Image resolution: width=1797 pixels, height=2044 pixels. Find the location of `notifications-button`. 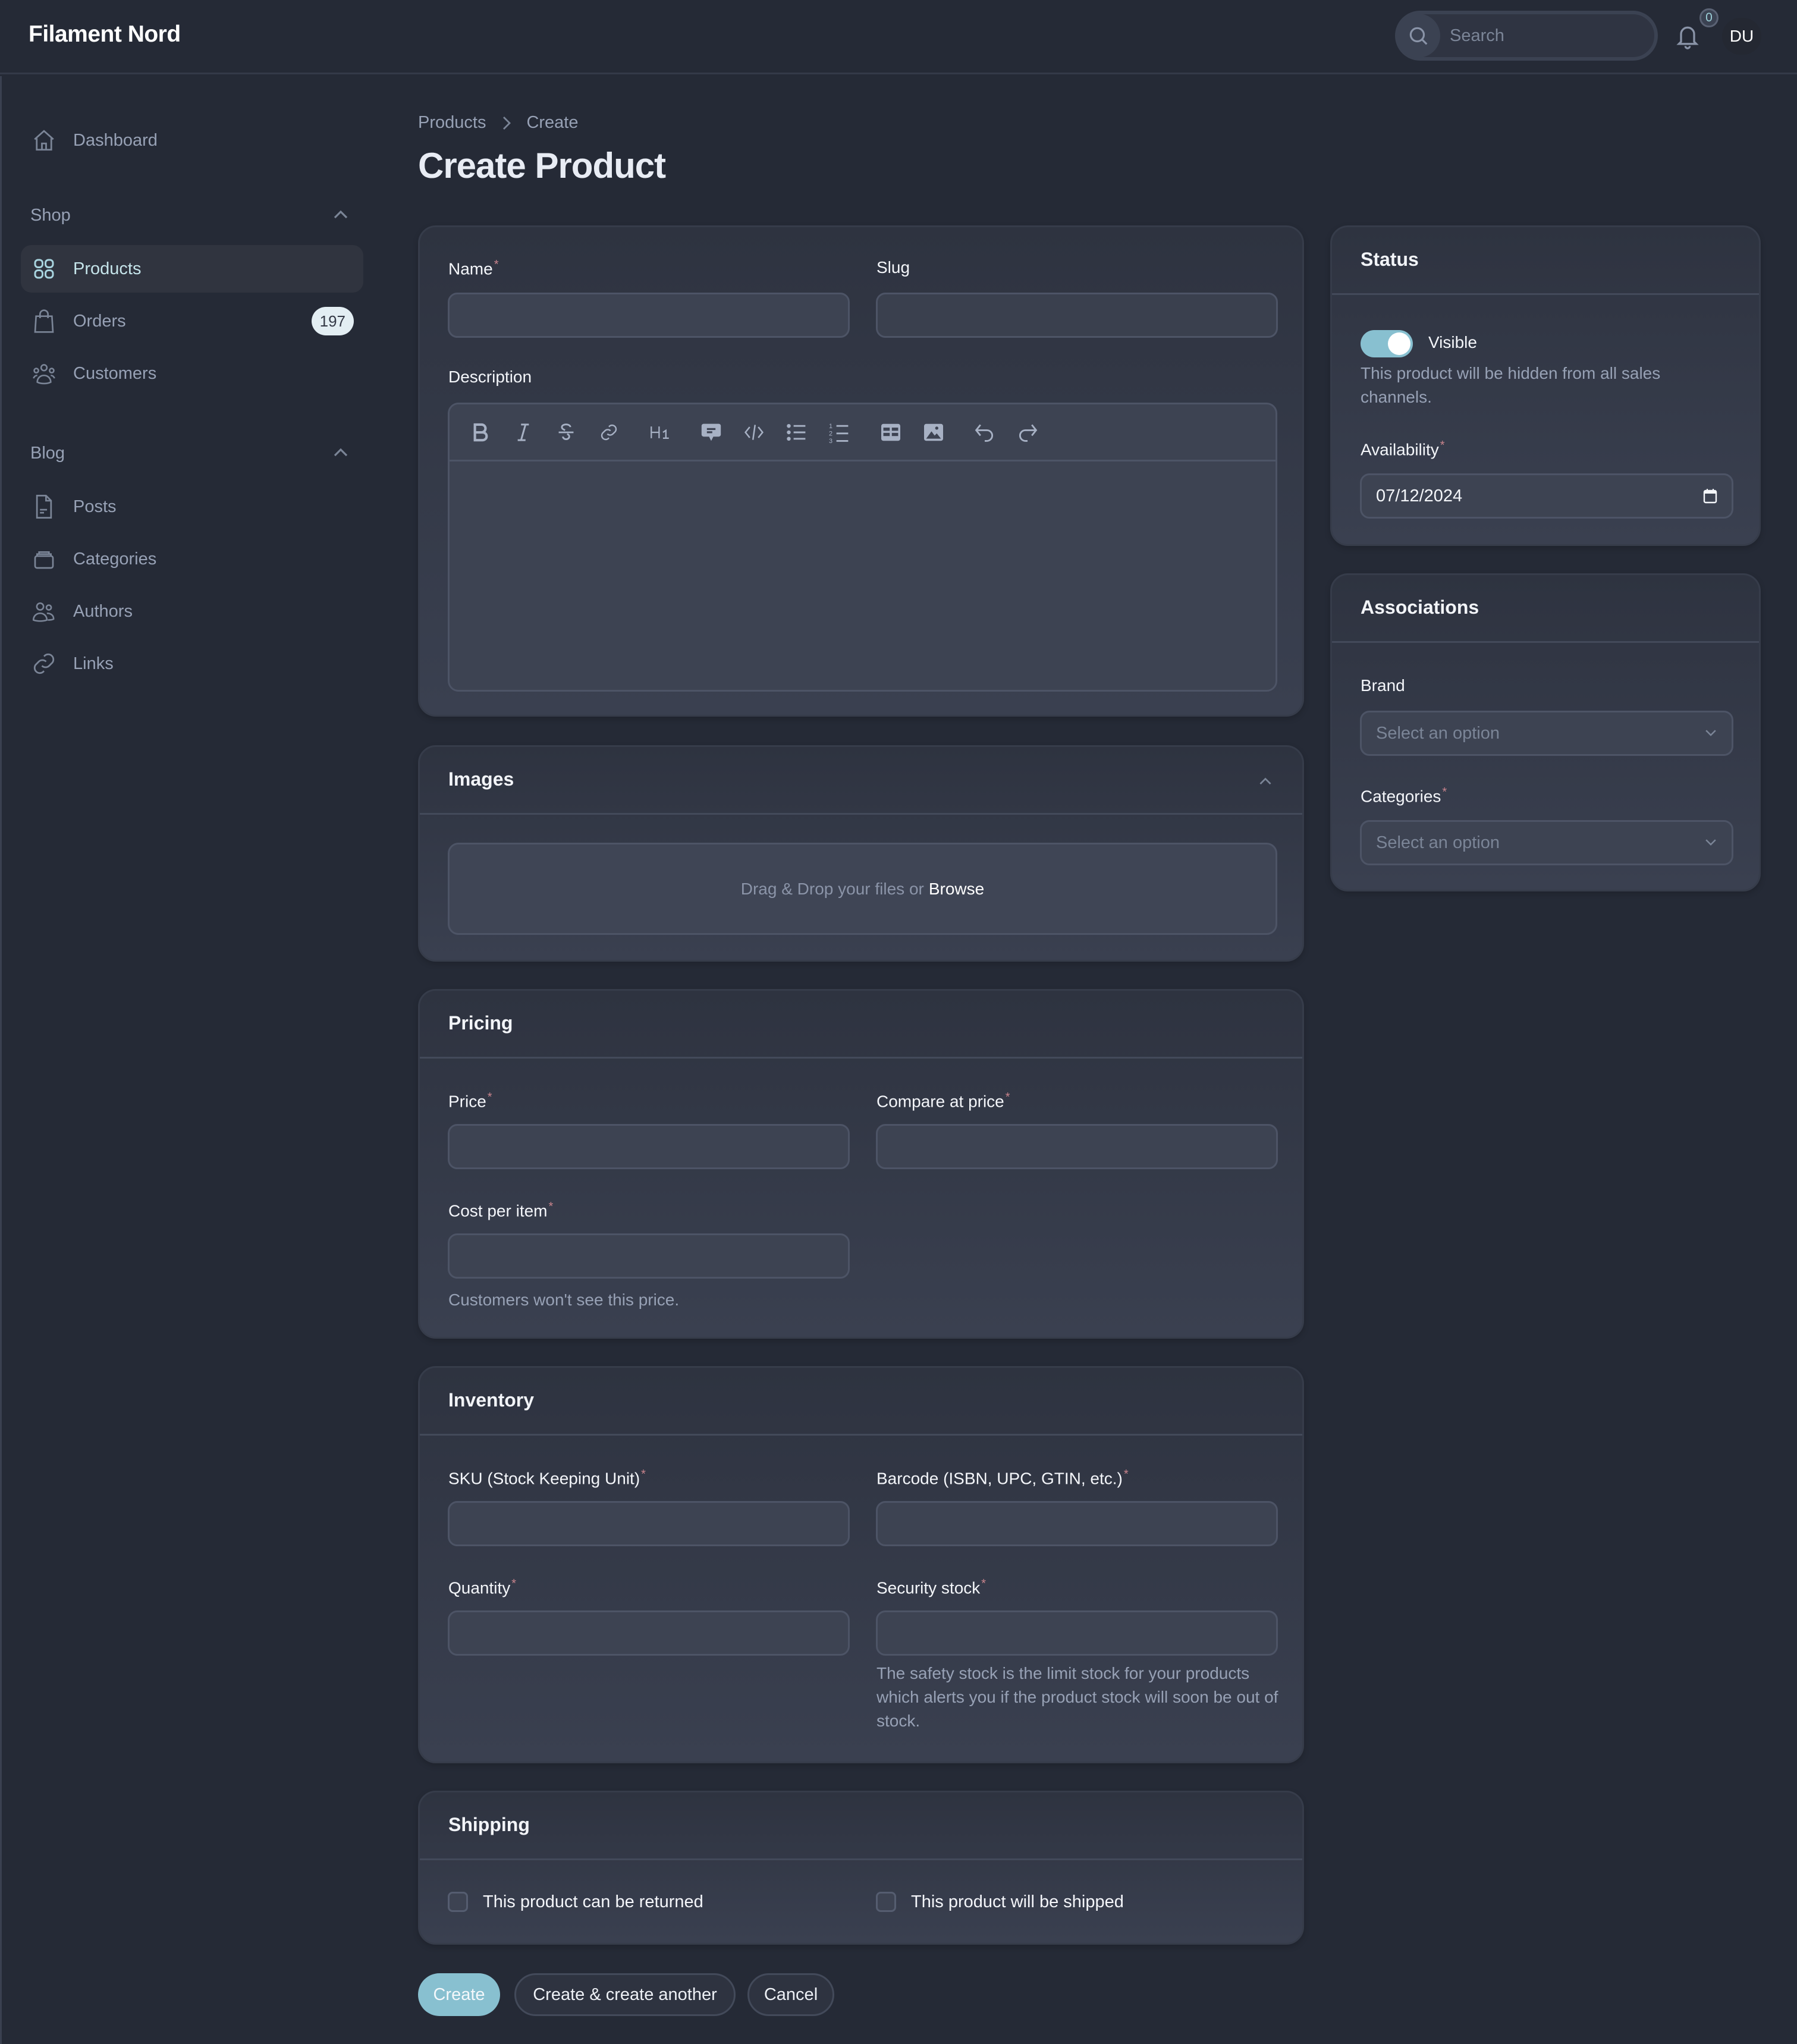

notifications-button is located at coordinates (1688, 36).